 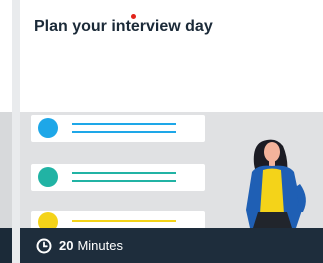 I want to click on previous-card-edge, so click(x=6, y=131).